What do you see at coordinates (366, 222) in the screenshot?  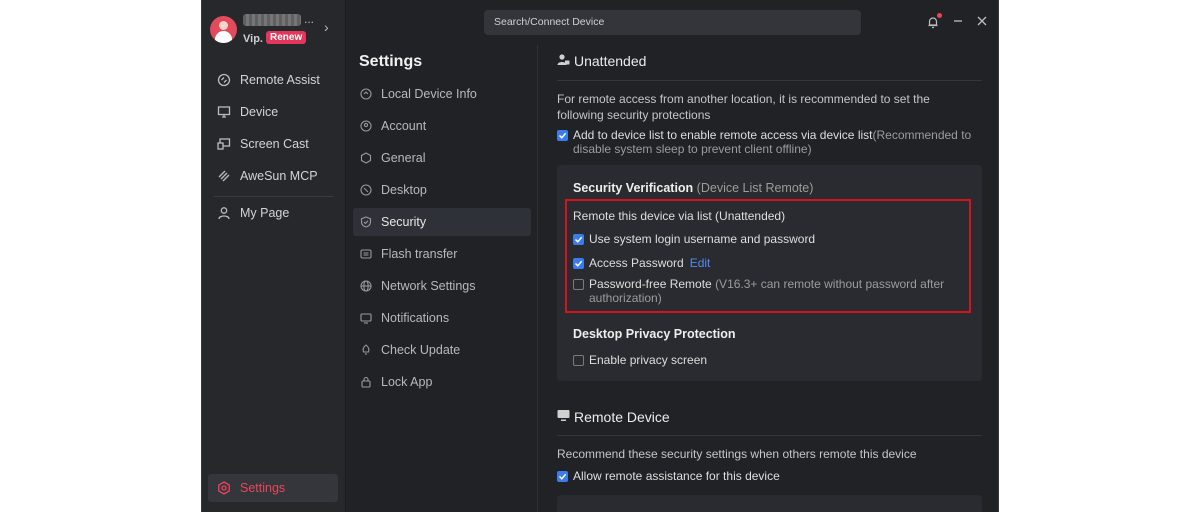 I see `shield-icon` at bounding box center [366, 222].